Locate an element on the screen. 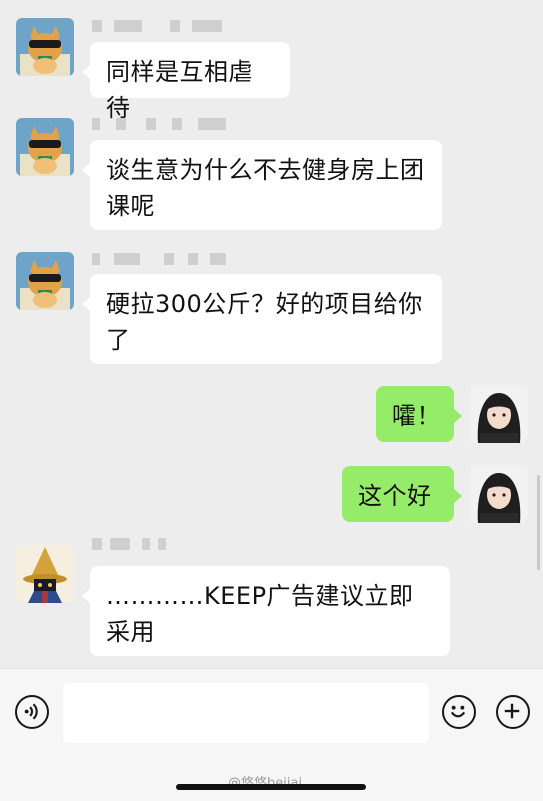 This screenshot has width=543, height=801. emoji-button is located at coordinates (459, 712).